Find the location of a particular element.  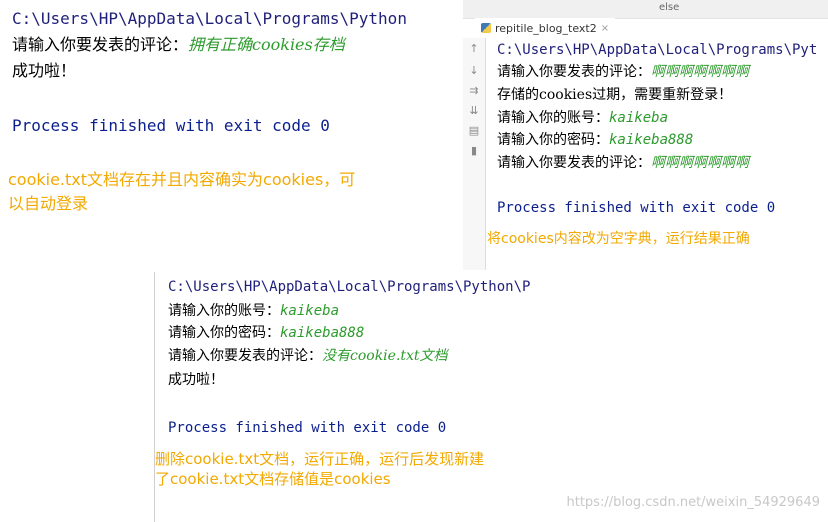

prompt-label: 请输入你要发表的评论： is located at coordinates (100, 44).